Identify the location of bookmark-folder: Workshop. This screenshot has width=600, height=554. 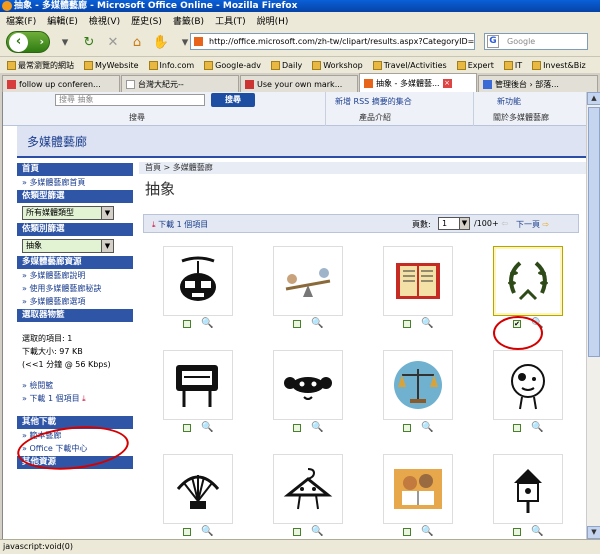
(337, 65).